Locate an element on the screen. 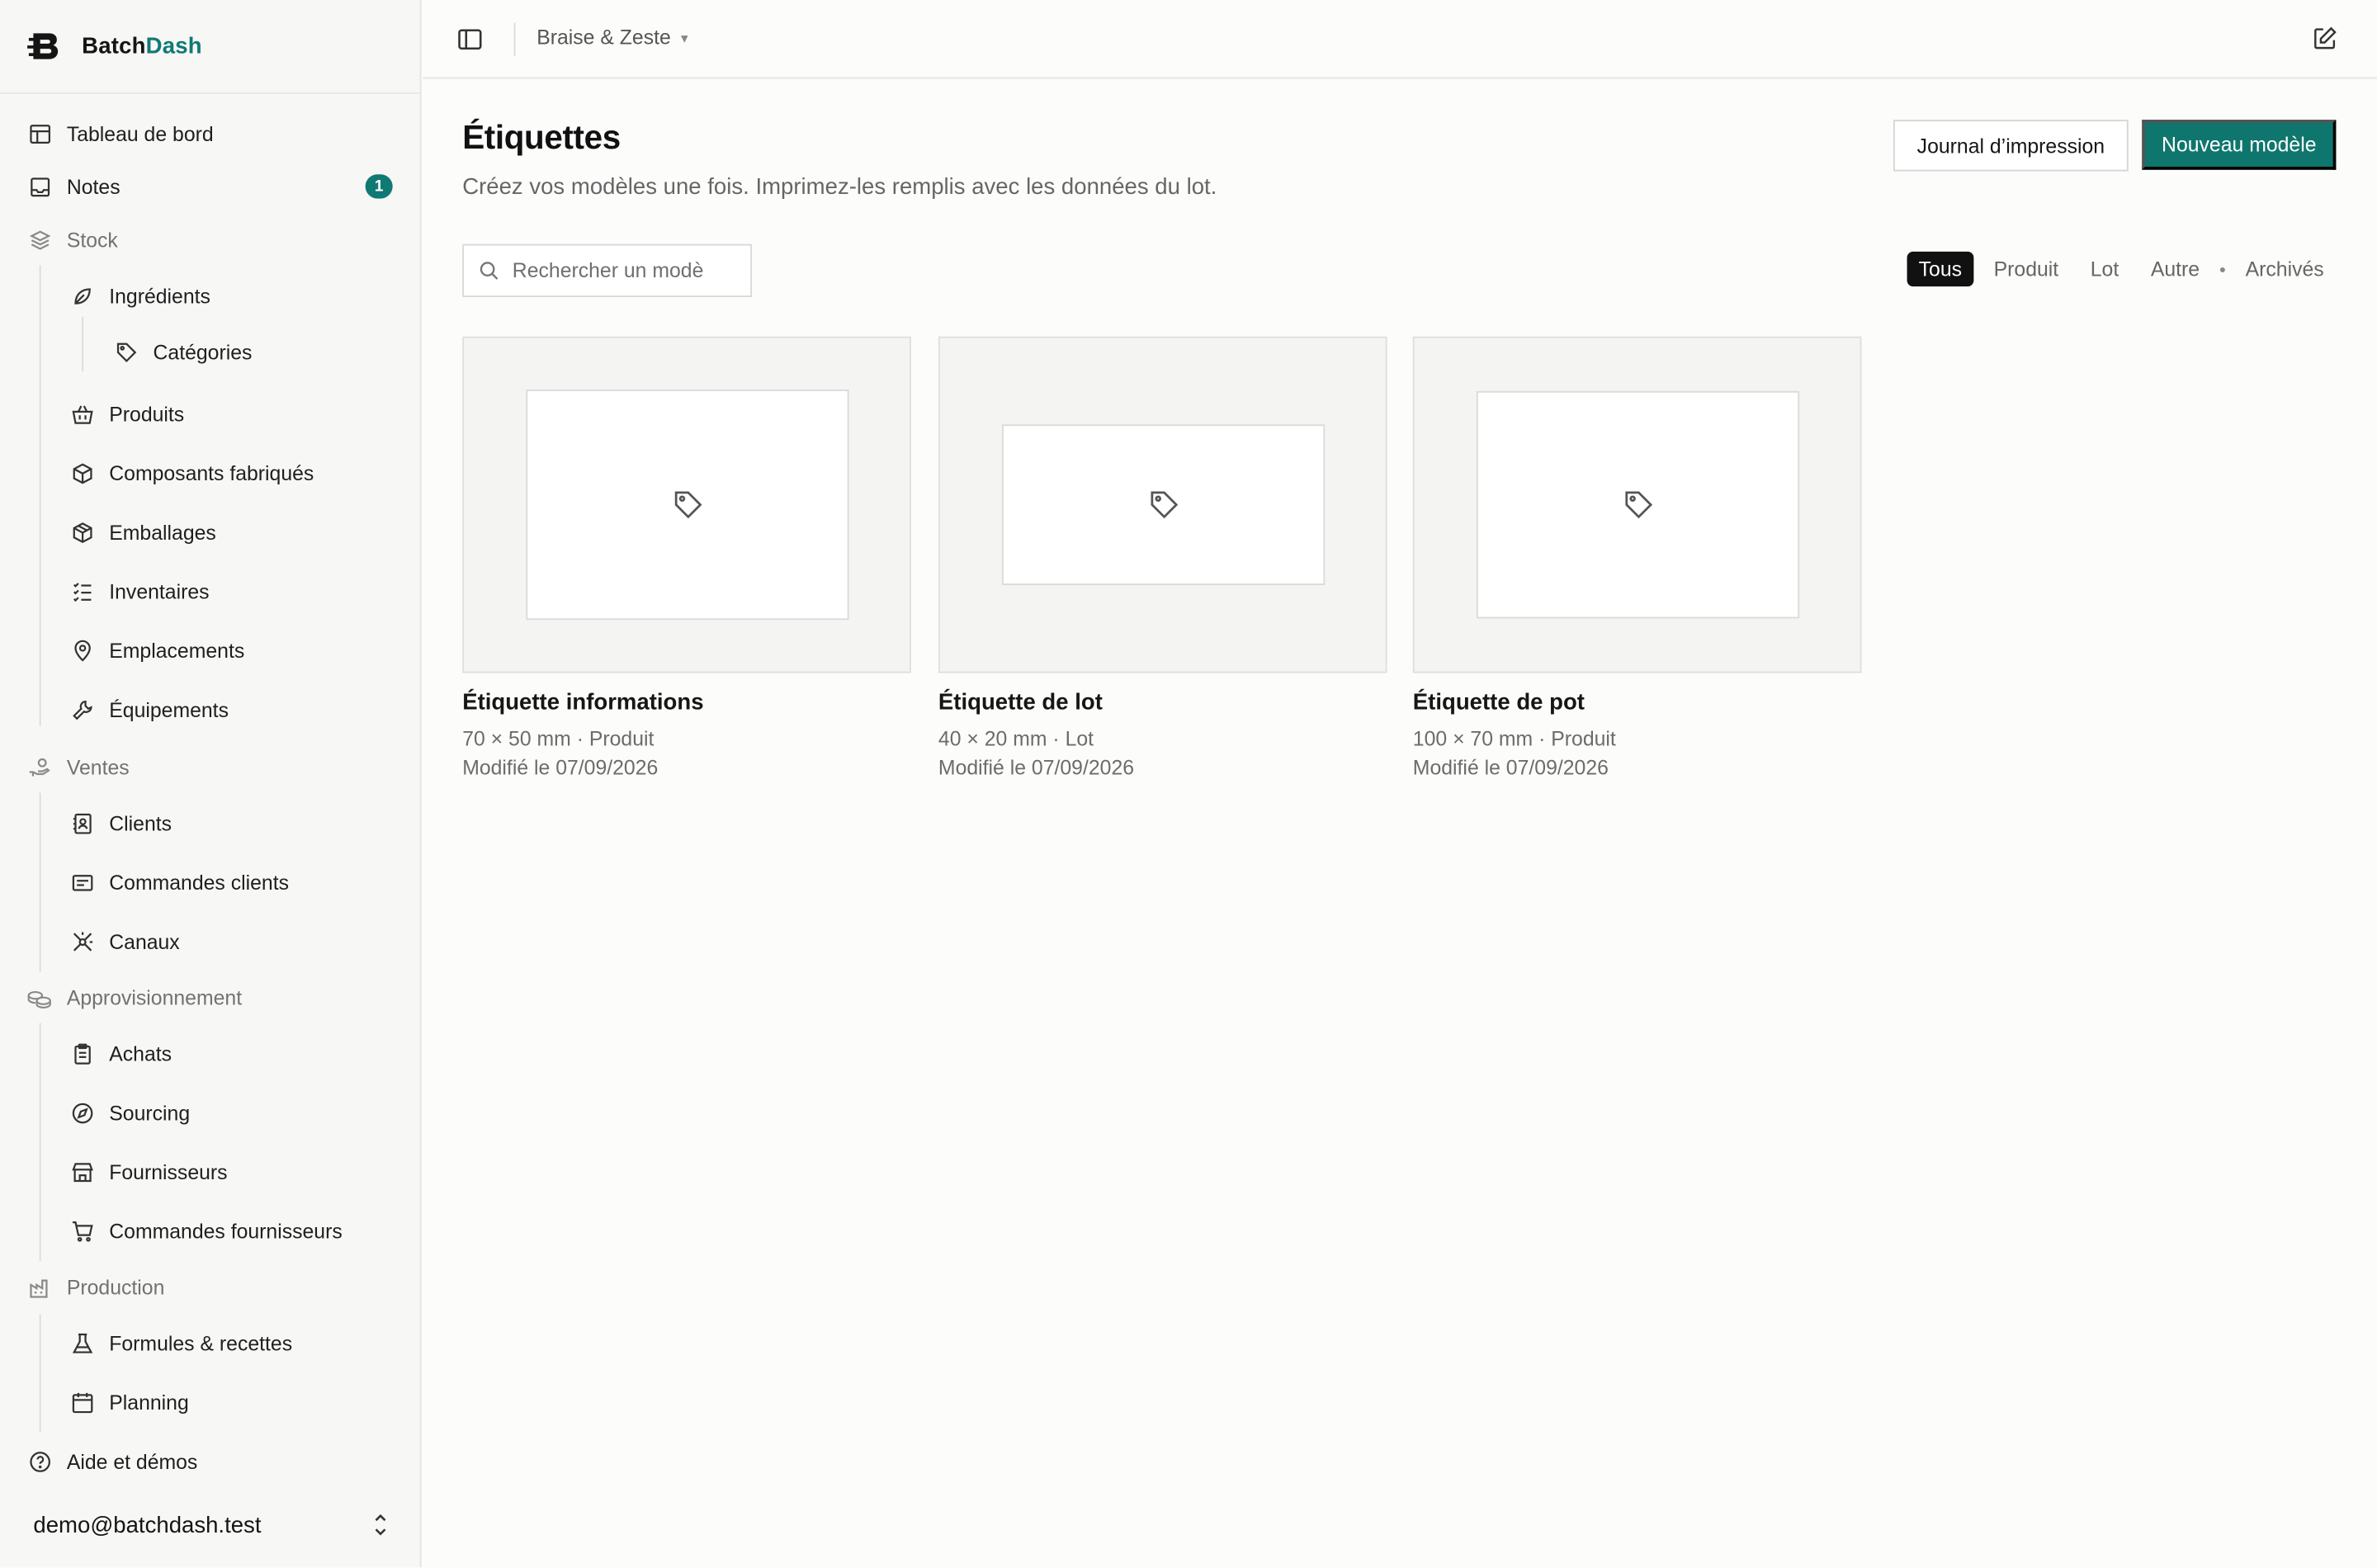 This screenshot has height=1568, width=2377. clipboard-icon is located at coordinates (81, 1053).